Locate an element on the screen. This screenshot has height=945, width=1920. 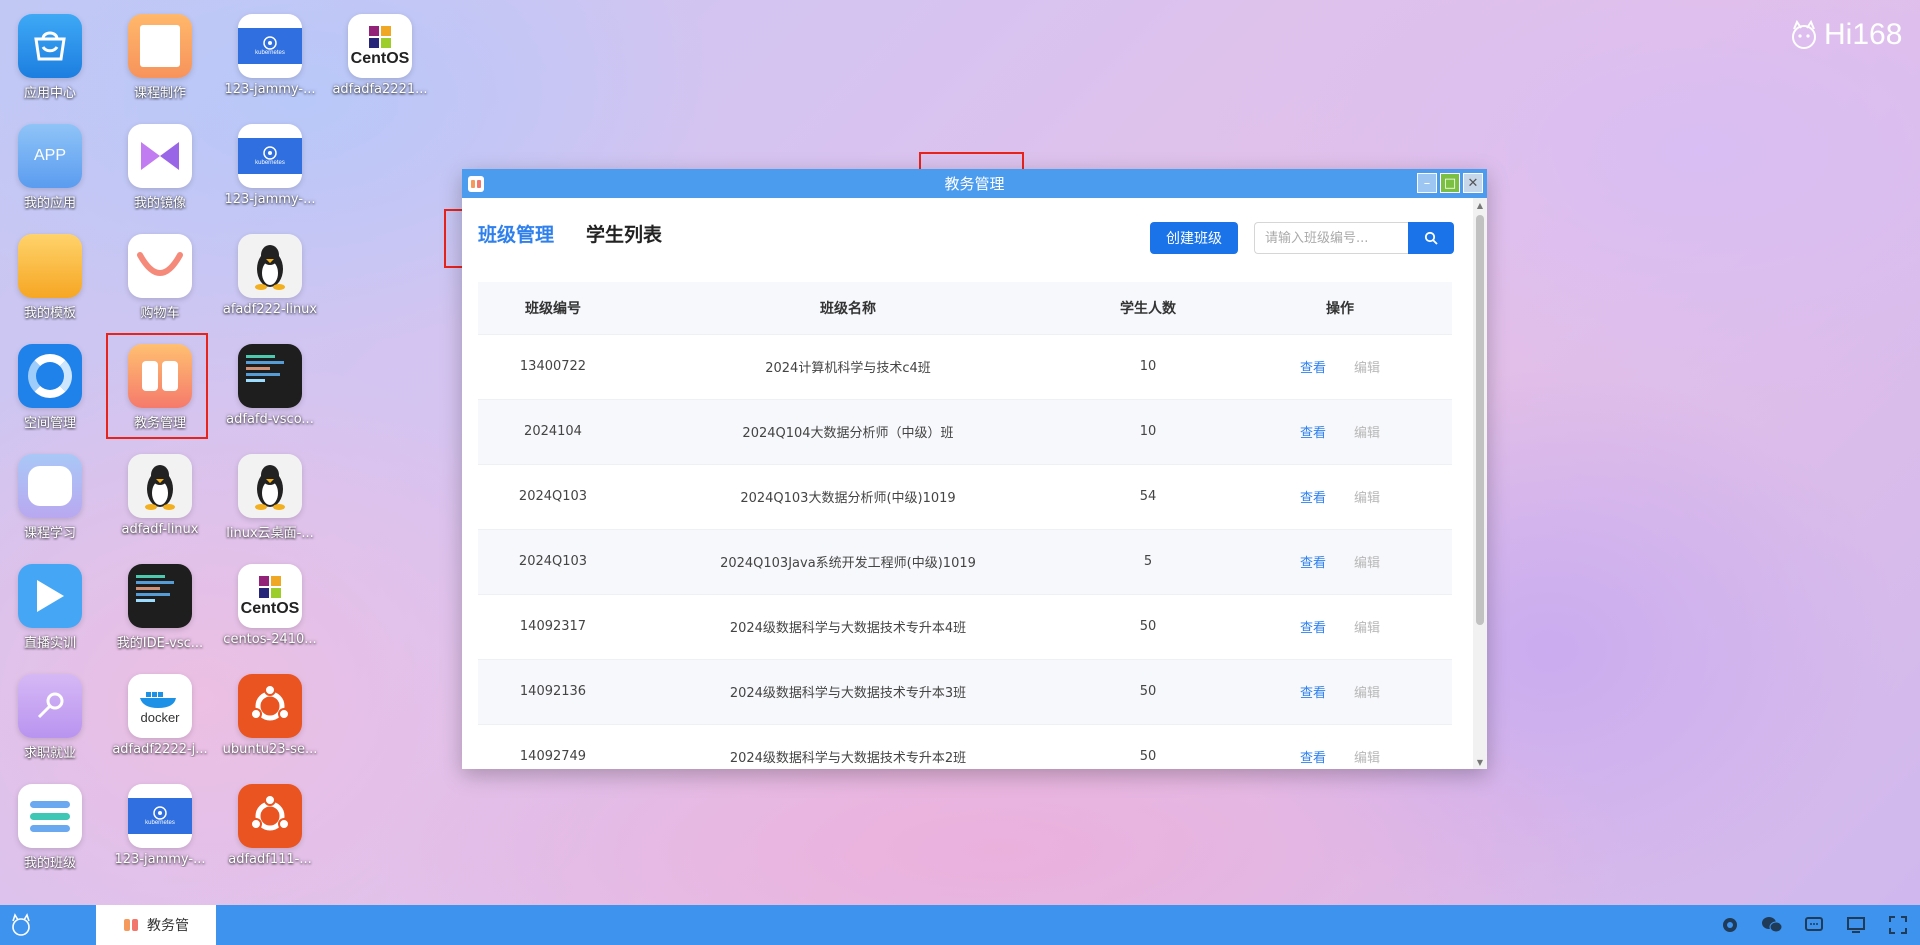
desktop-icon-label: afadf222-linux is located at coordinates (270, 309).